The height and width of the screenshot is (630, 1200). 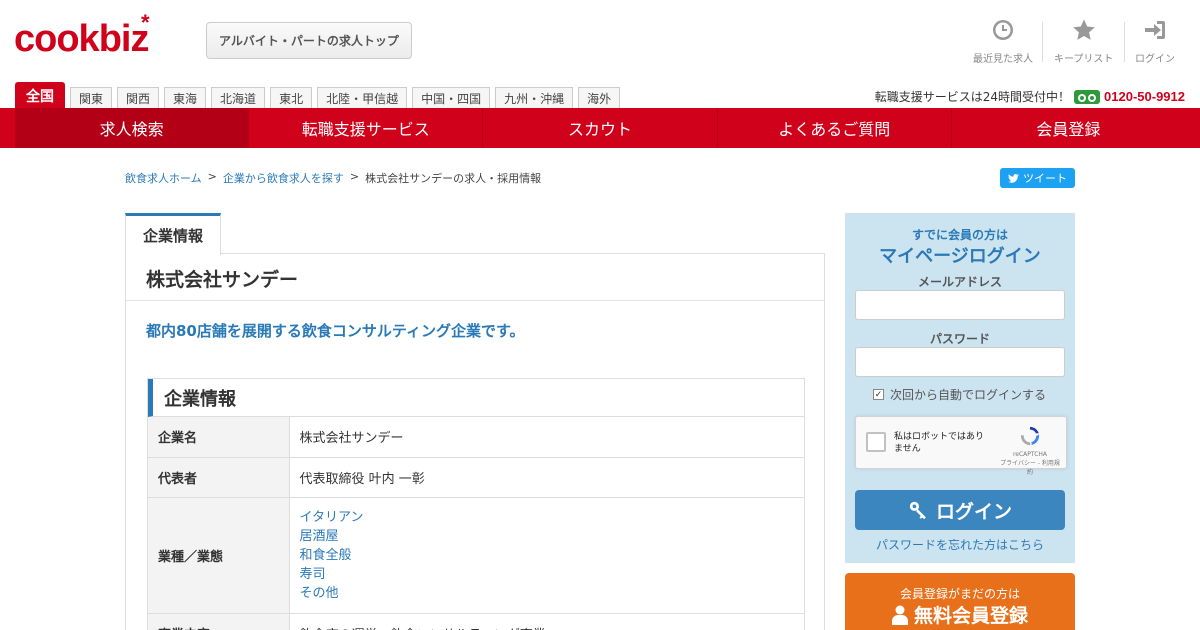 What do you see at coordinates (451, 97) in the screenshot?
I see `region-tab-chugoku: 中国・四国` at bounding box center [451, 97].